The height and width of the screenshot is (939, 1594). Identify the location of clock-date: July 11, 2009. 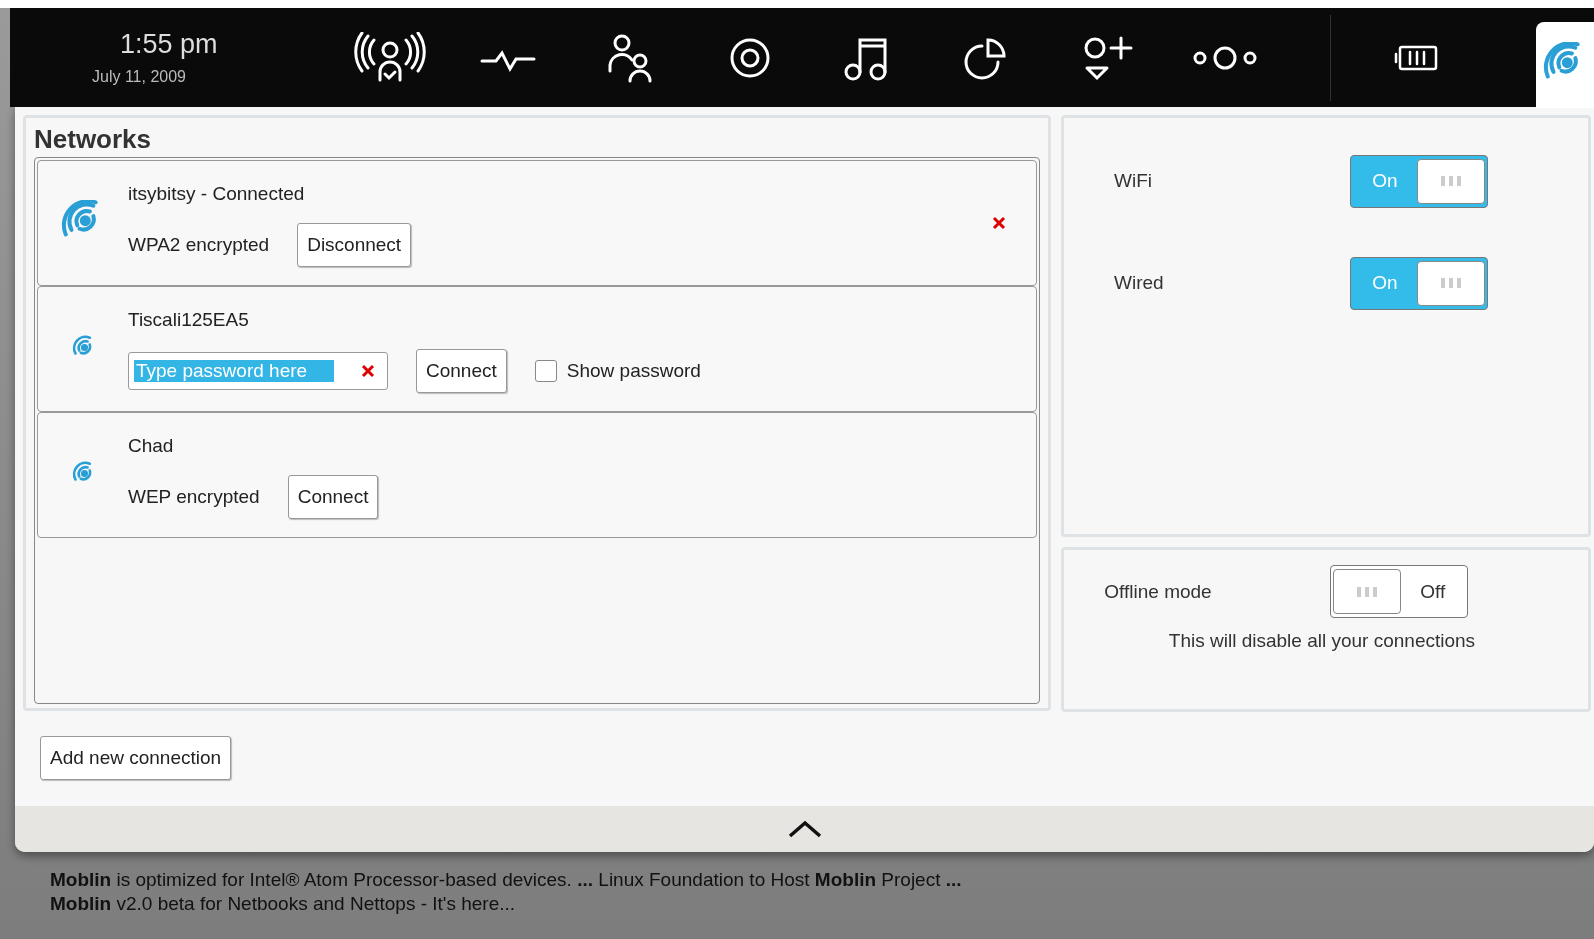
(139, 77).